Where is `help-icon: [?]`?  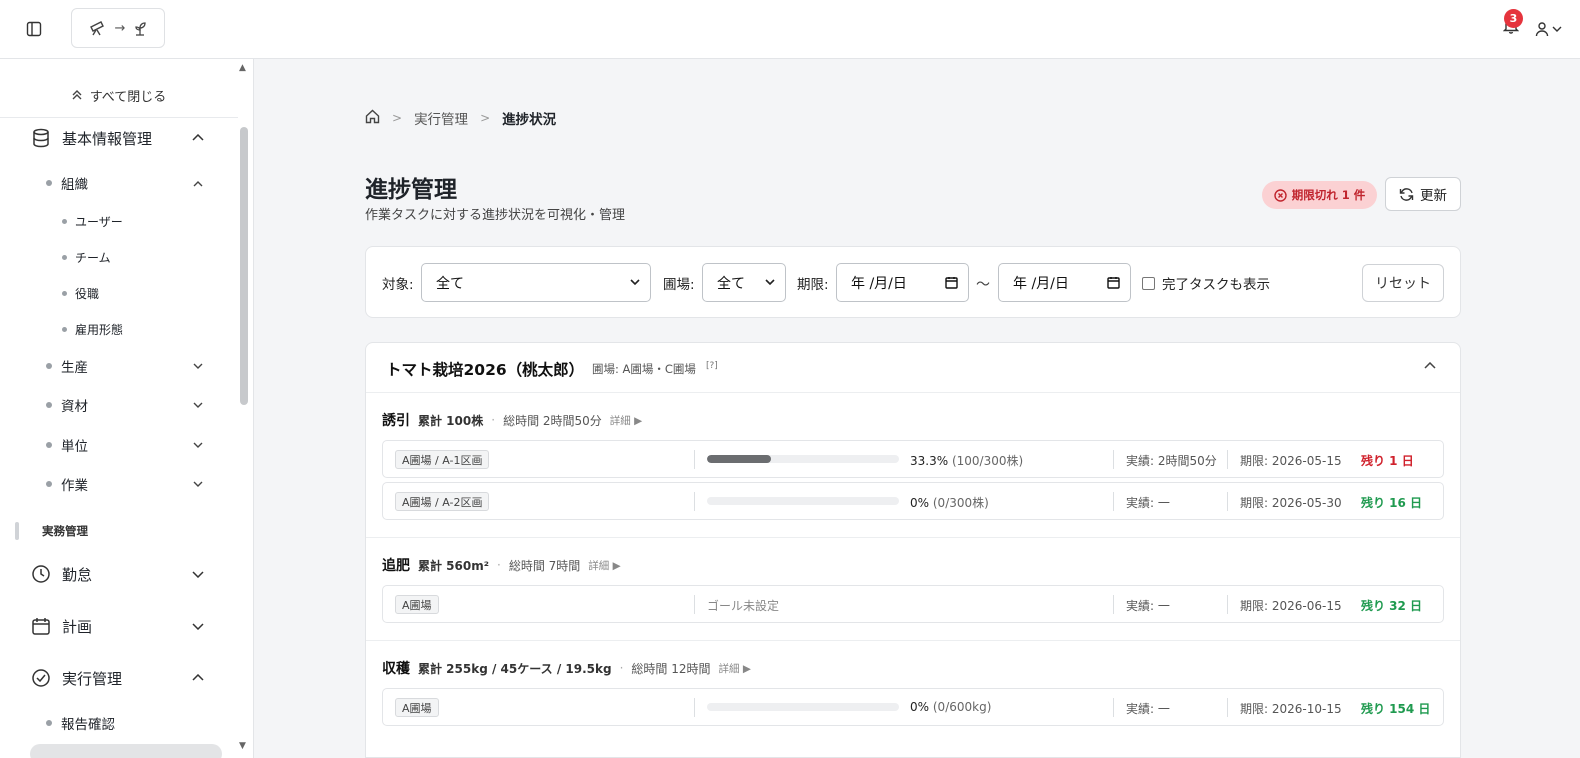
help-icon: [?] is located at coordinates (712, 366).